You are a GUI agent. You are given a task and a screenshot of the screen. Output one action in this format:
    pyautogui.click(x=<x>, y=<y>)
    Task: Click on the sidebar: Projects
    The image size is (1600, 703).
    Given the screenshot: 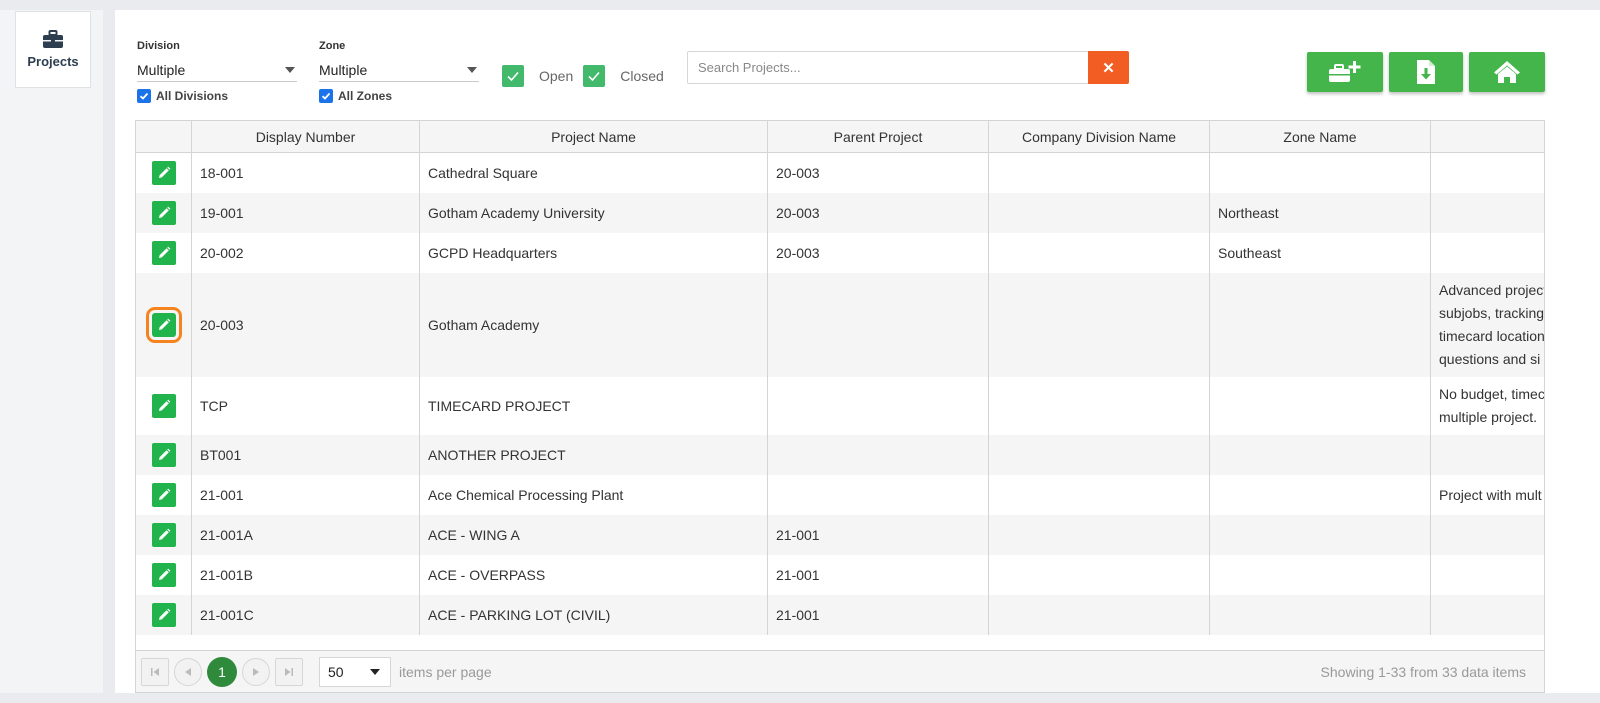 What is the action you would take?
    pyautogui.click(x=51, y=351)
    